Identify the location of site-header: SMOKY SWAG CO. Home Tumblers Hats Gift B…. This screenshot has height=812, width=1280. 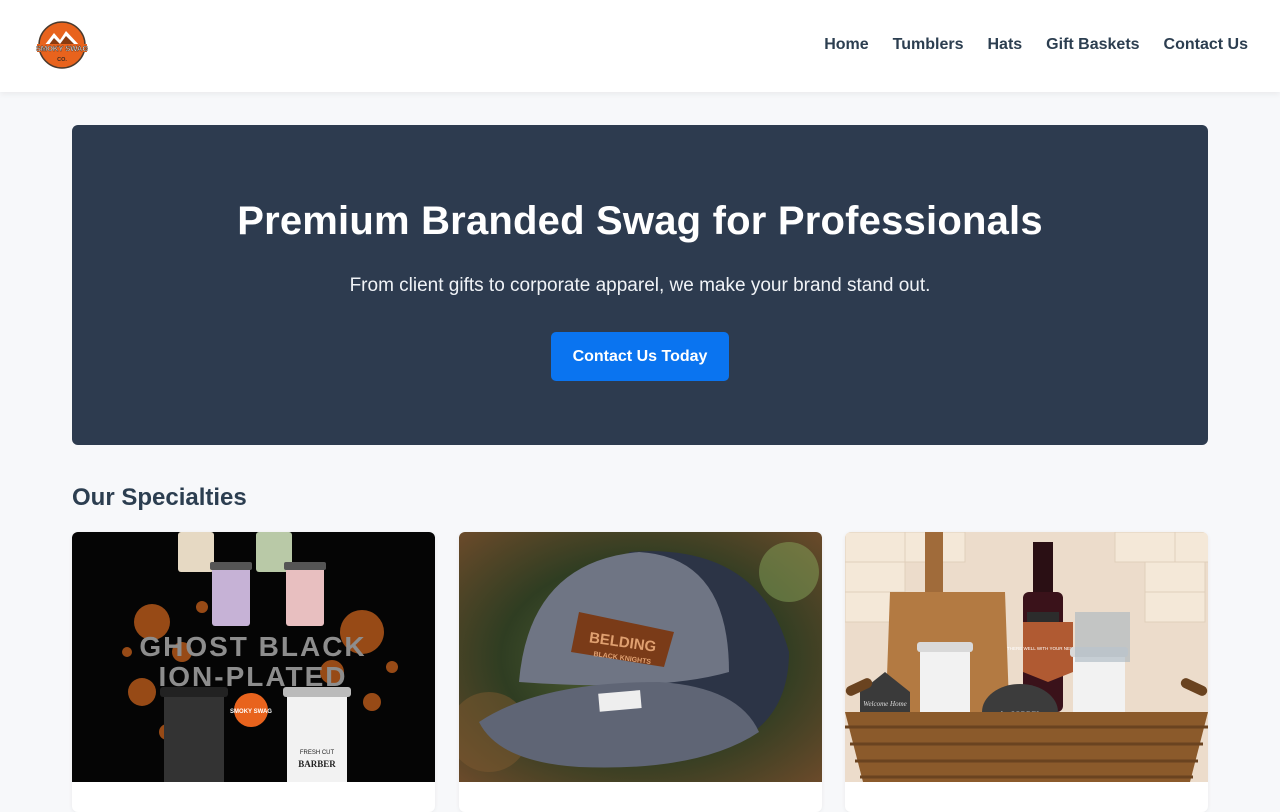
(640, 46).